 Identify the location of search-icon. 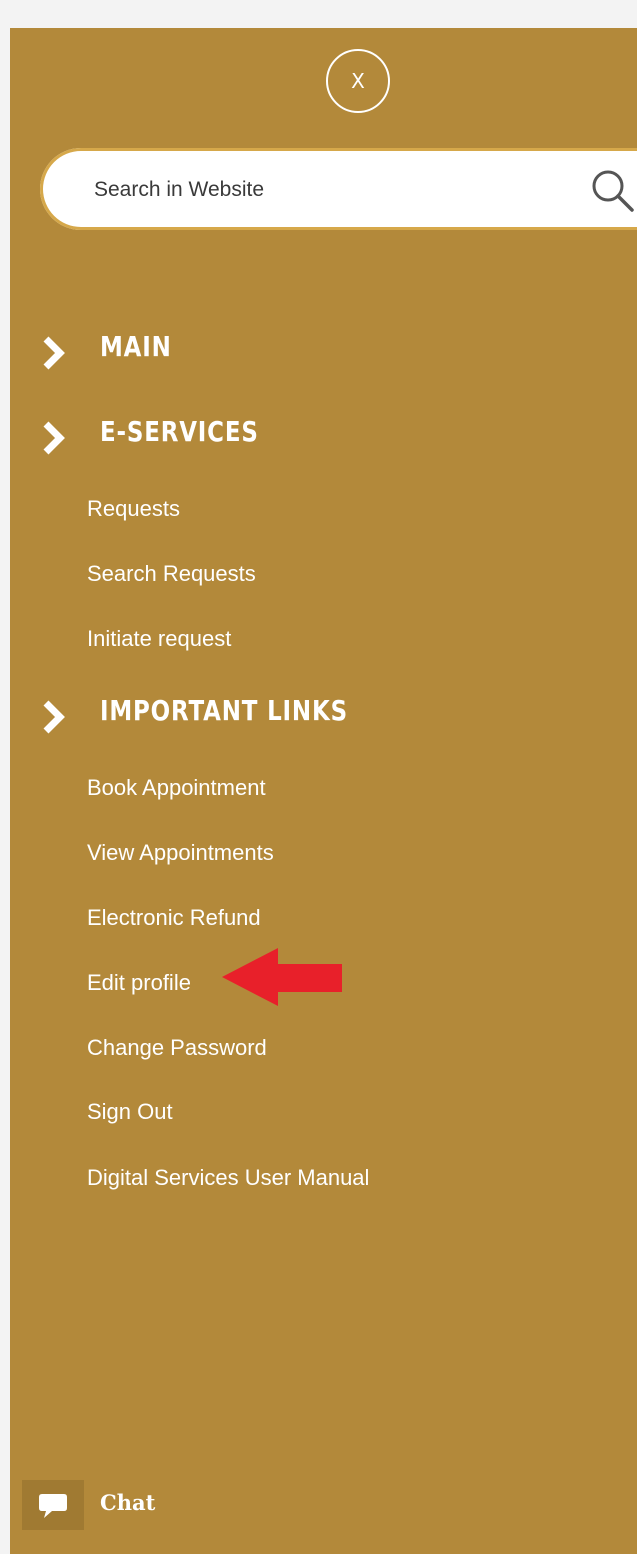
(612, 190).